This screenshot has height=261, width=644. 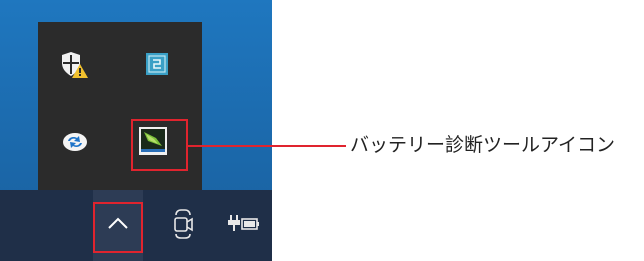 What do you see at coordinates (183, 224) in the screenshot?
I see `meet-now-icon` at bounding box center [183, 224].